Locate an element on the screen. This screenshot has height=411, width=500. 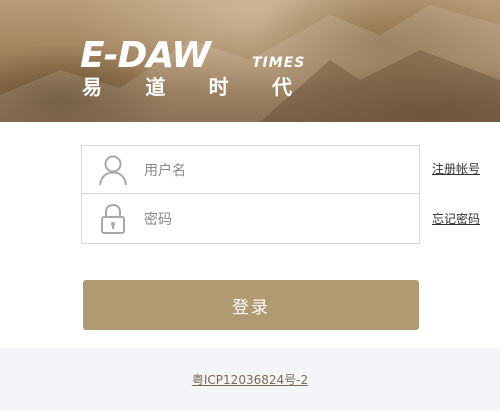
username-placeholder: 用户名 is located at coordinates (165, 170).